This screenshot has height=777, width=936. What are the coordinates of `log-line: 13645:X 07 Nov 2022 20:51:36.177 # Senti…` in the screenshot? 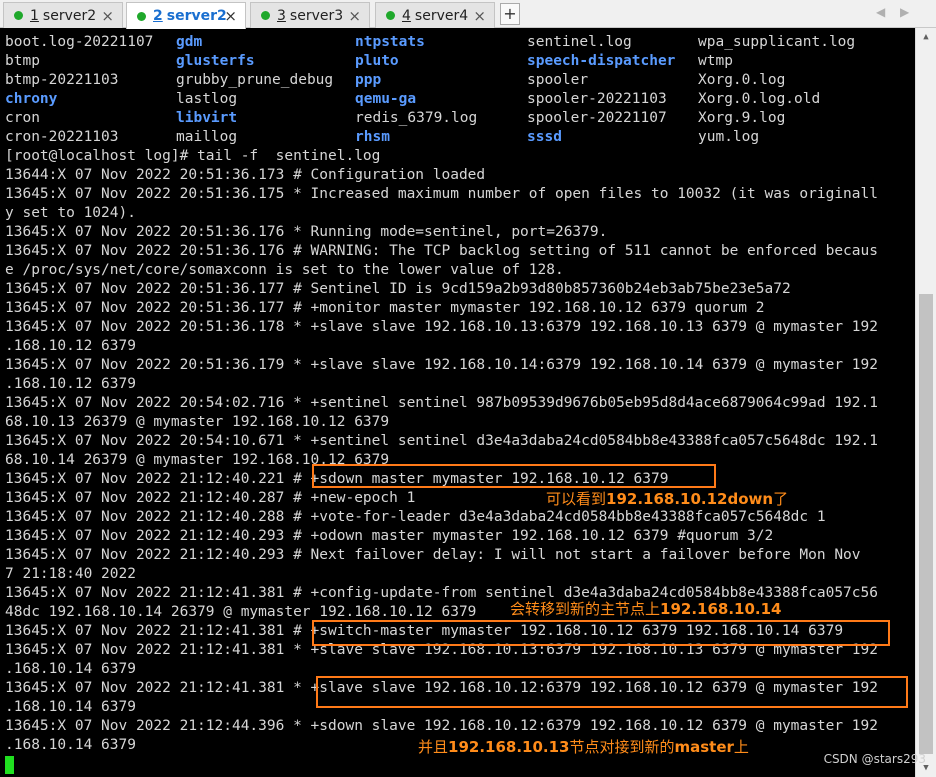 It's located at (398, 289).